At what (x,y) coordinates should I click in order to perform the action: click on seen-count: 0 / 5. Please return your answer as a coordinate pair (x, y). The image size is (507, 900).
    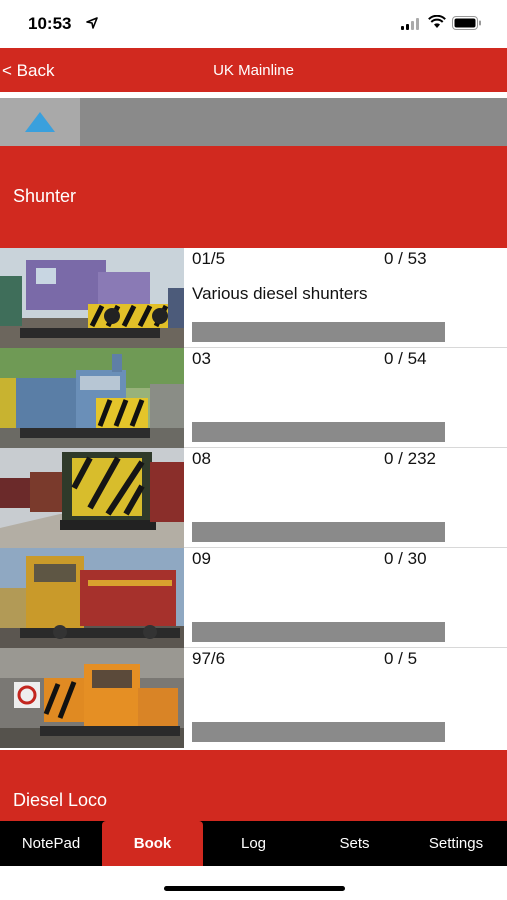
    Looking at the image, I should click on (401, 658).